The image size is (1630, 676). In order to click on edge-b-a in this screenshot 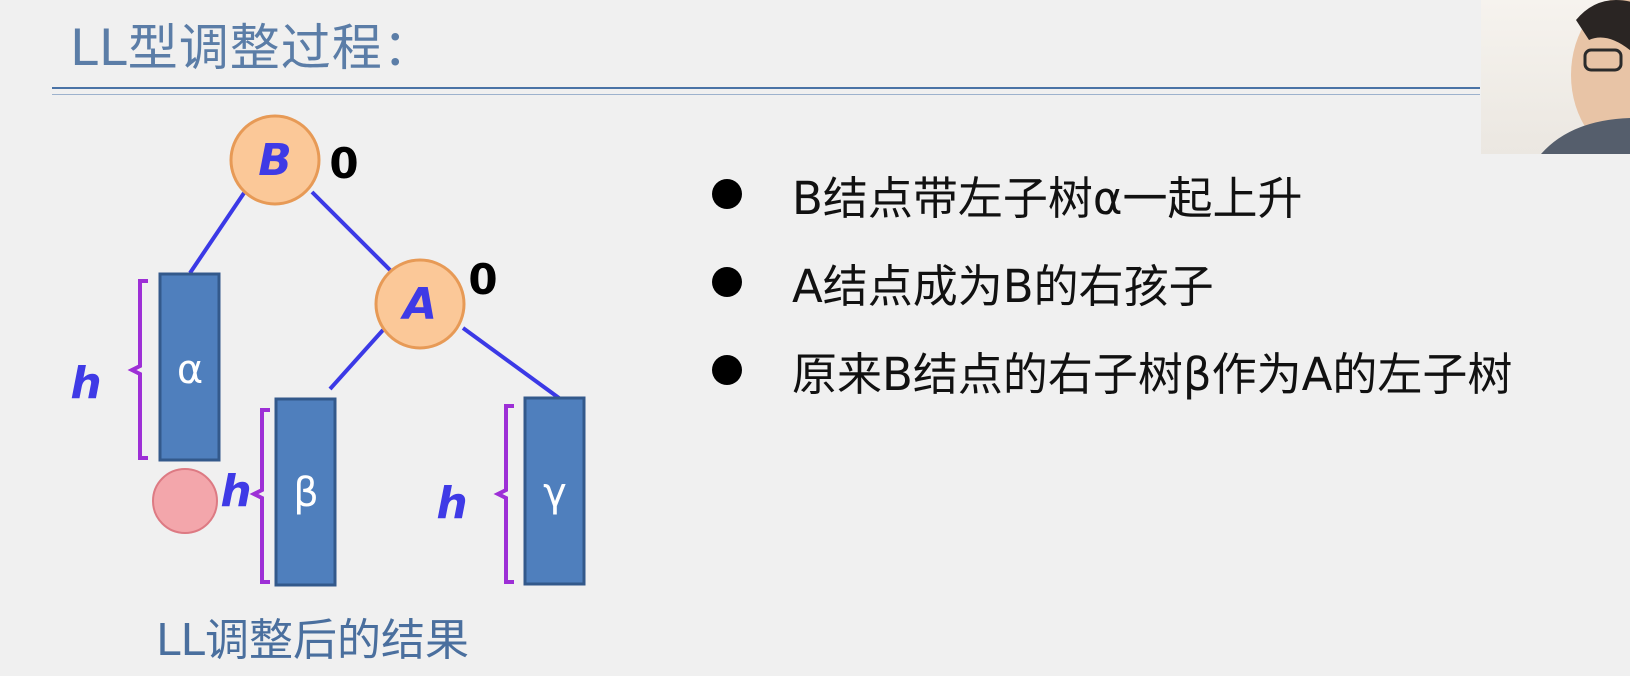, I will do `click(352, 232)`.